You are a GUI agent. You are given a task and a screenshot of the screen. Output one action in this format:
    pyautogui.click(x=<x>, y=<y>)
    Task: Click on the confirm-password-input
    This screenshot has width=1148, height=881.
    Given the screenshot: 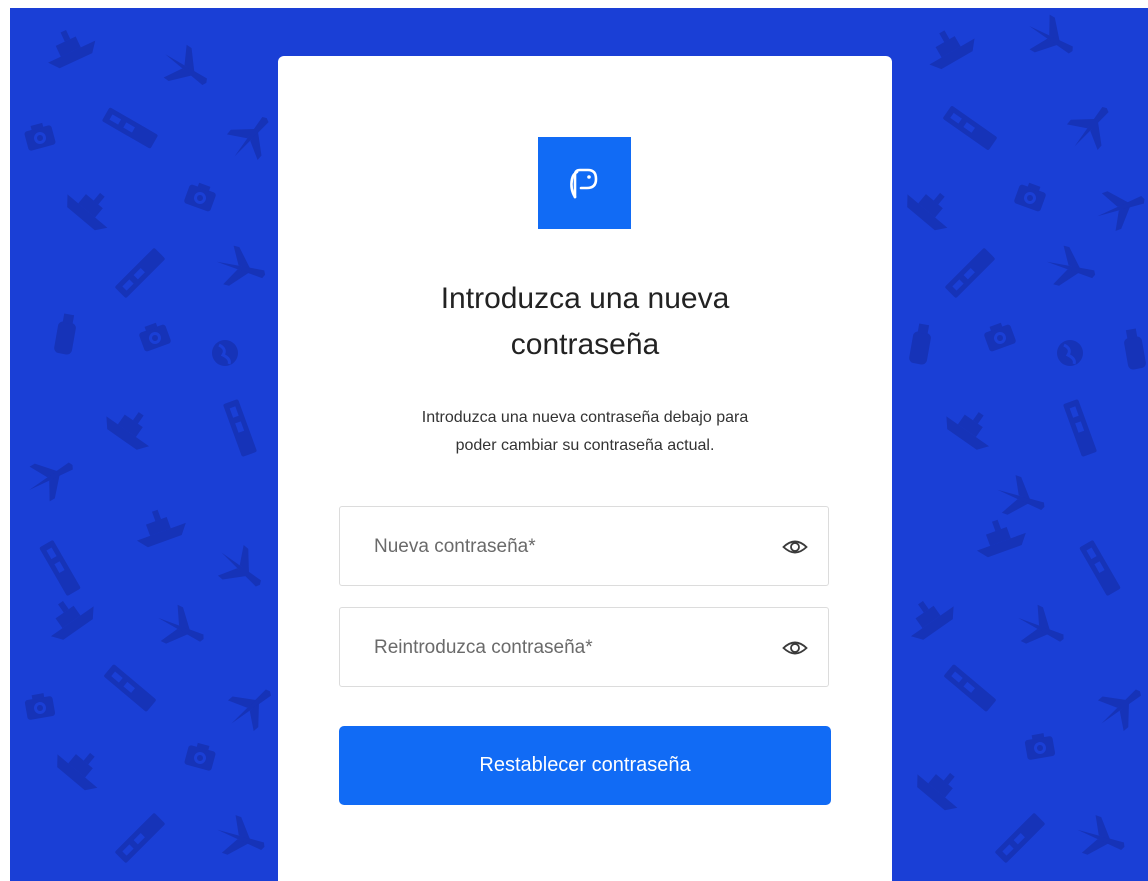 What is the action you would take?
    pyautogui.click(x=564, y=648)
    